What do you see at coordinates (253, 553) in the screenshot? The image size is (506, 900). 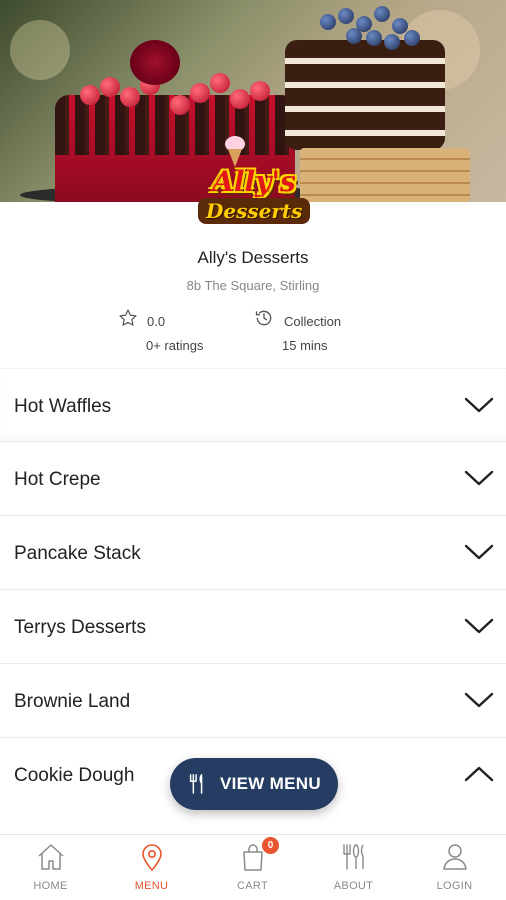 I see `category-pancake-stack: Pancake Stack` at bounding box center [253, 553].